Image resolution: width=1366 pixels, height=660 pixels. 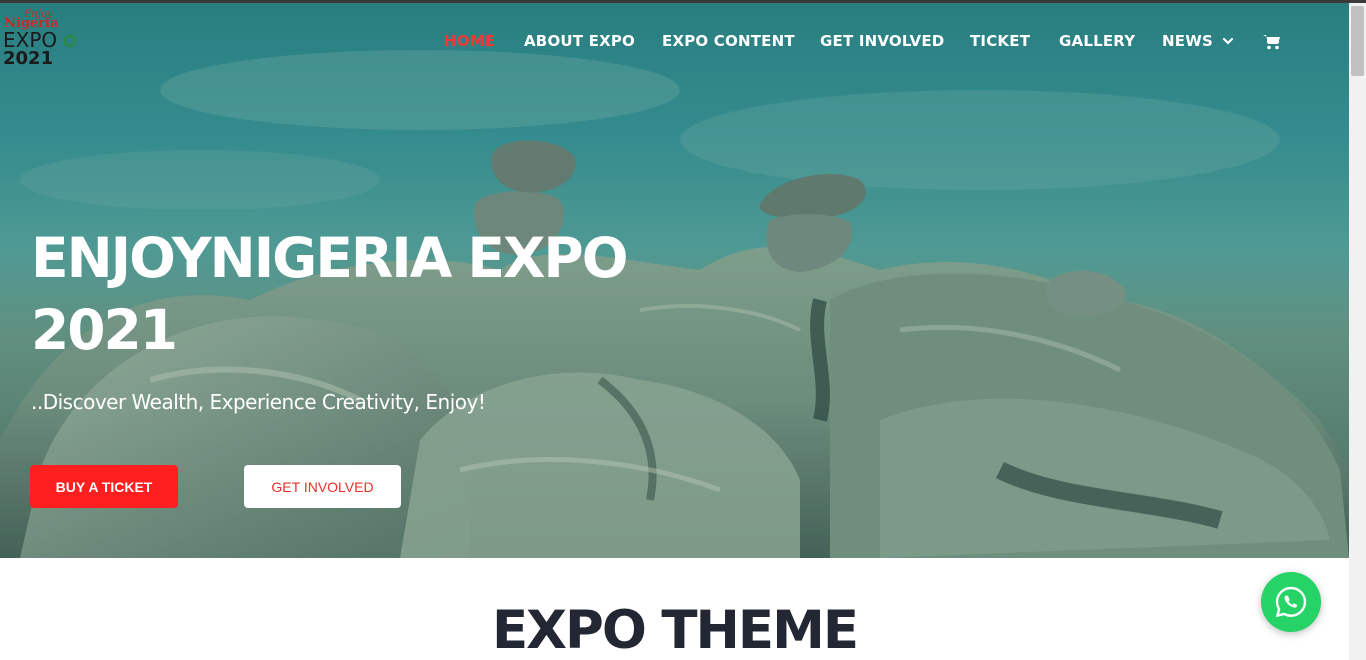 I want to click on nav-item-about-expo: ABOUT EXPO, so click(x=579, y=41).